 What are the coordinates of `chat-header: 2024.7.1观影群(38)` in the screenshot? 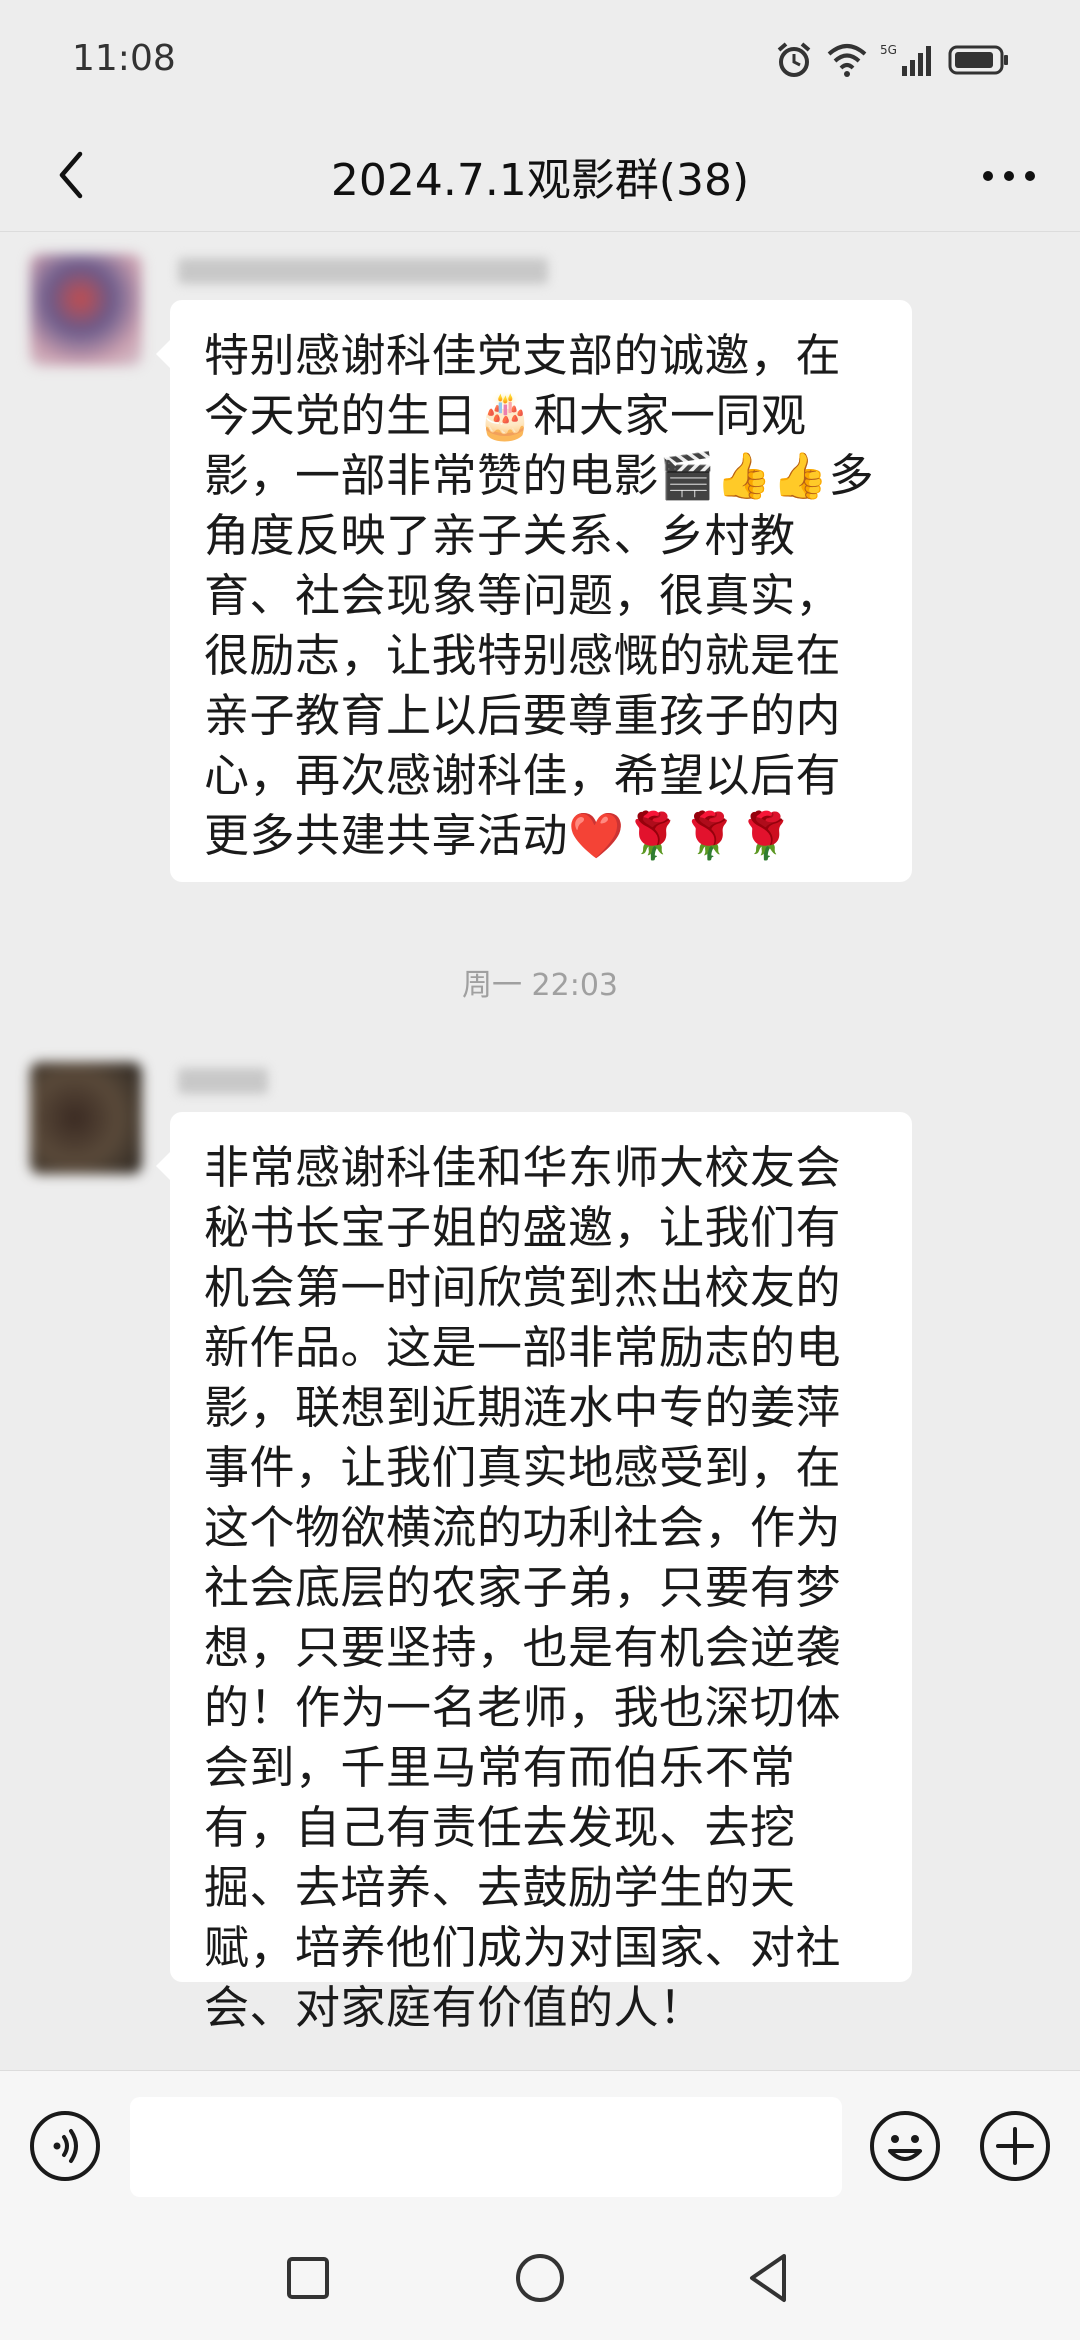 It's located at (540, 176).